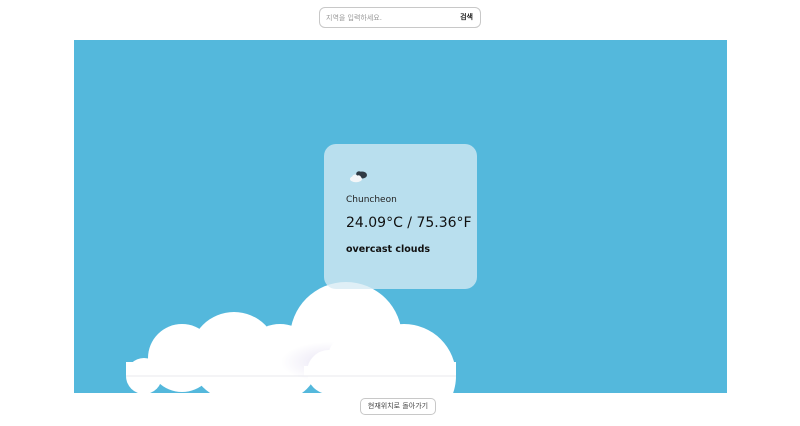 This screenshot has width=800, height=426. What do you see at coordinates (358, 177) in the screenshot?
I see `overcast-clouds-icon` at bounding box center [358, 177].